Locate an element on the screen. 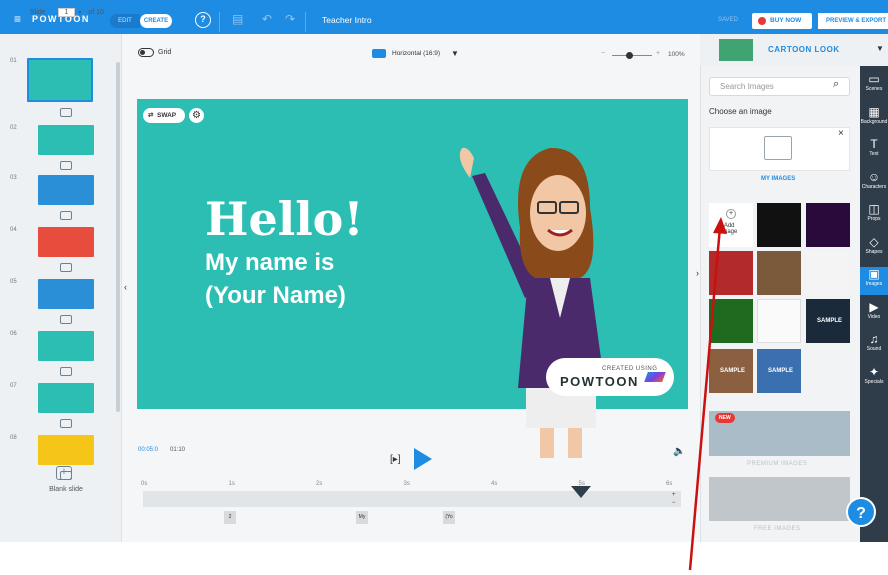  close-icon: × is located at coordinates (841, 133).